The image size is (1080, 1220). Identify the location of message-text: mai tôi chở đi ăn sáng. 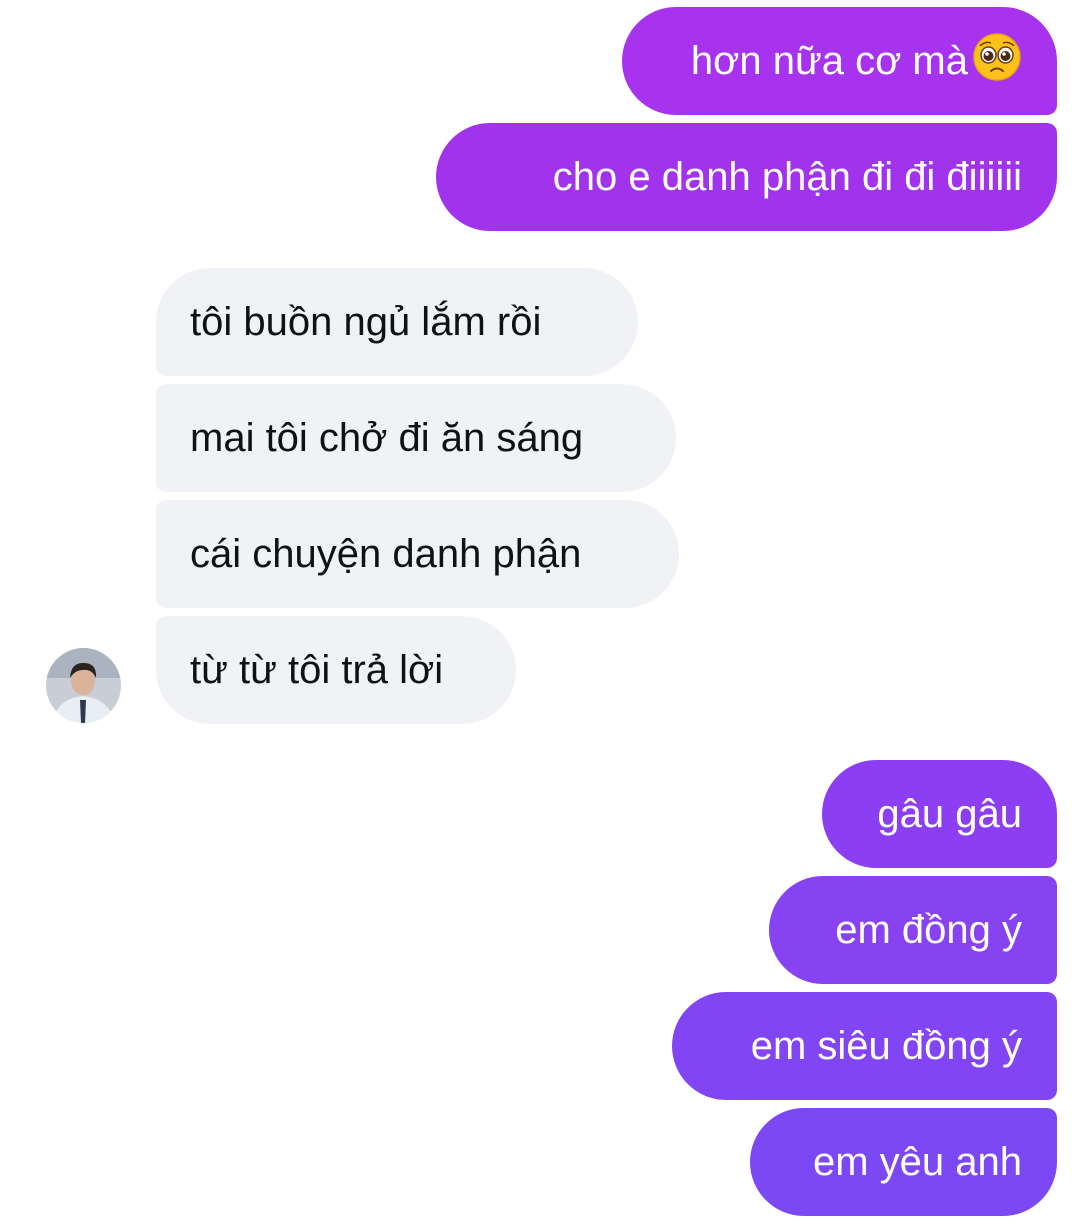
(387, 438).